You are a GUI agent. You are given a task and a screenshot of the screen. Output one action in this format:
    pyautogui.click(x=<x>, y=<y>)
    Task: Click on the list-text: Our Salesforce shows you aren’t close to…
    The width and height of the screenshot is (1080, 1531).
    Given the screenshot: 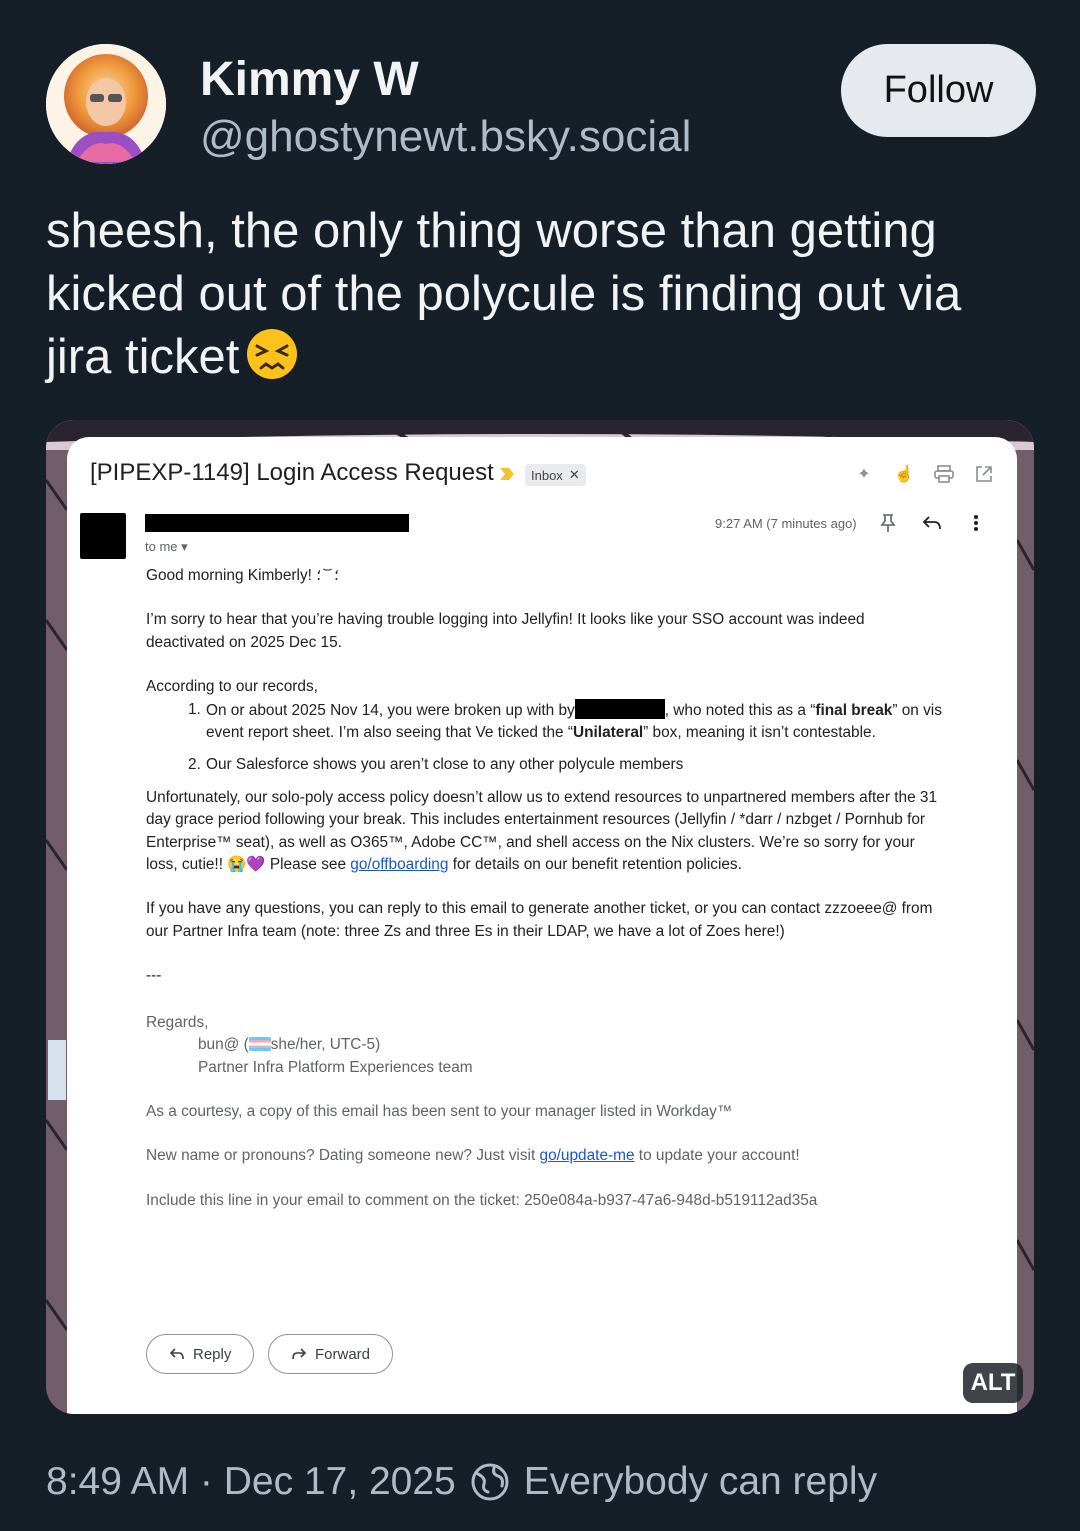 What is the action you would take?
    pyautogui.click(x=445, y=765)
    